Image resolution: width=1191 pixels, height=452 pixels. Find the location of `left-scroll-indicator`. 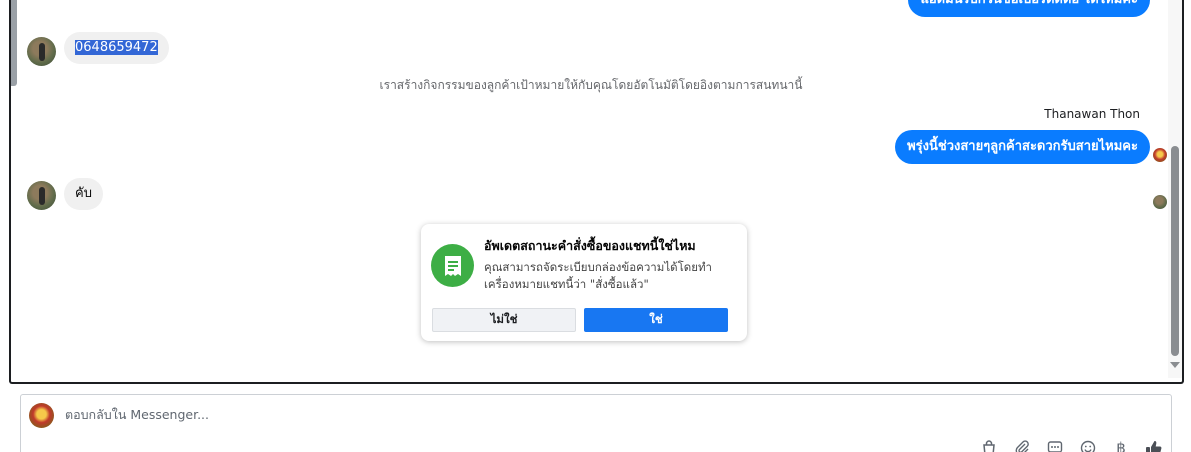

left-scroll-indicator is located at coordinates (14, 43).